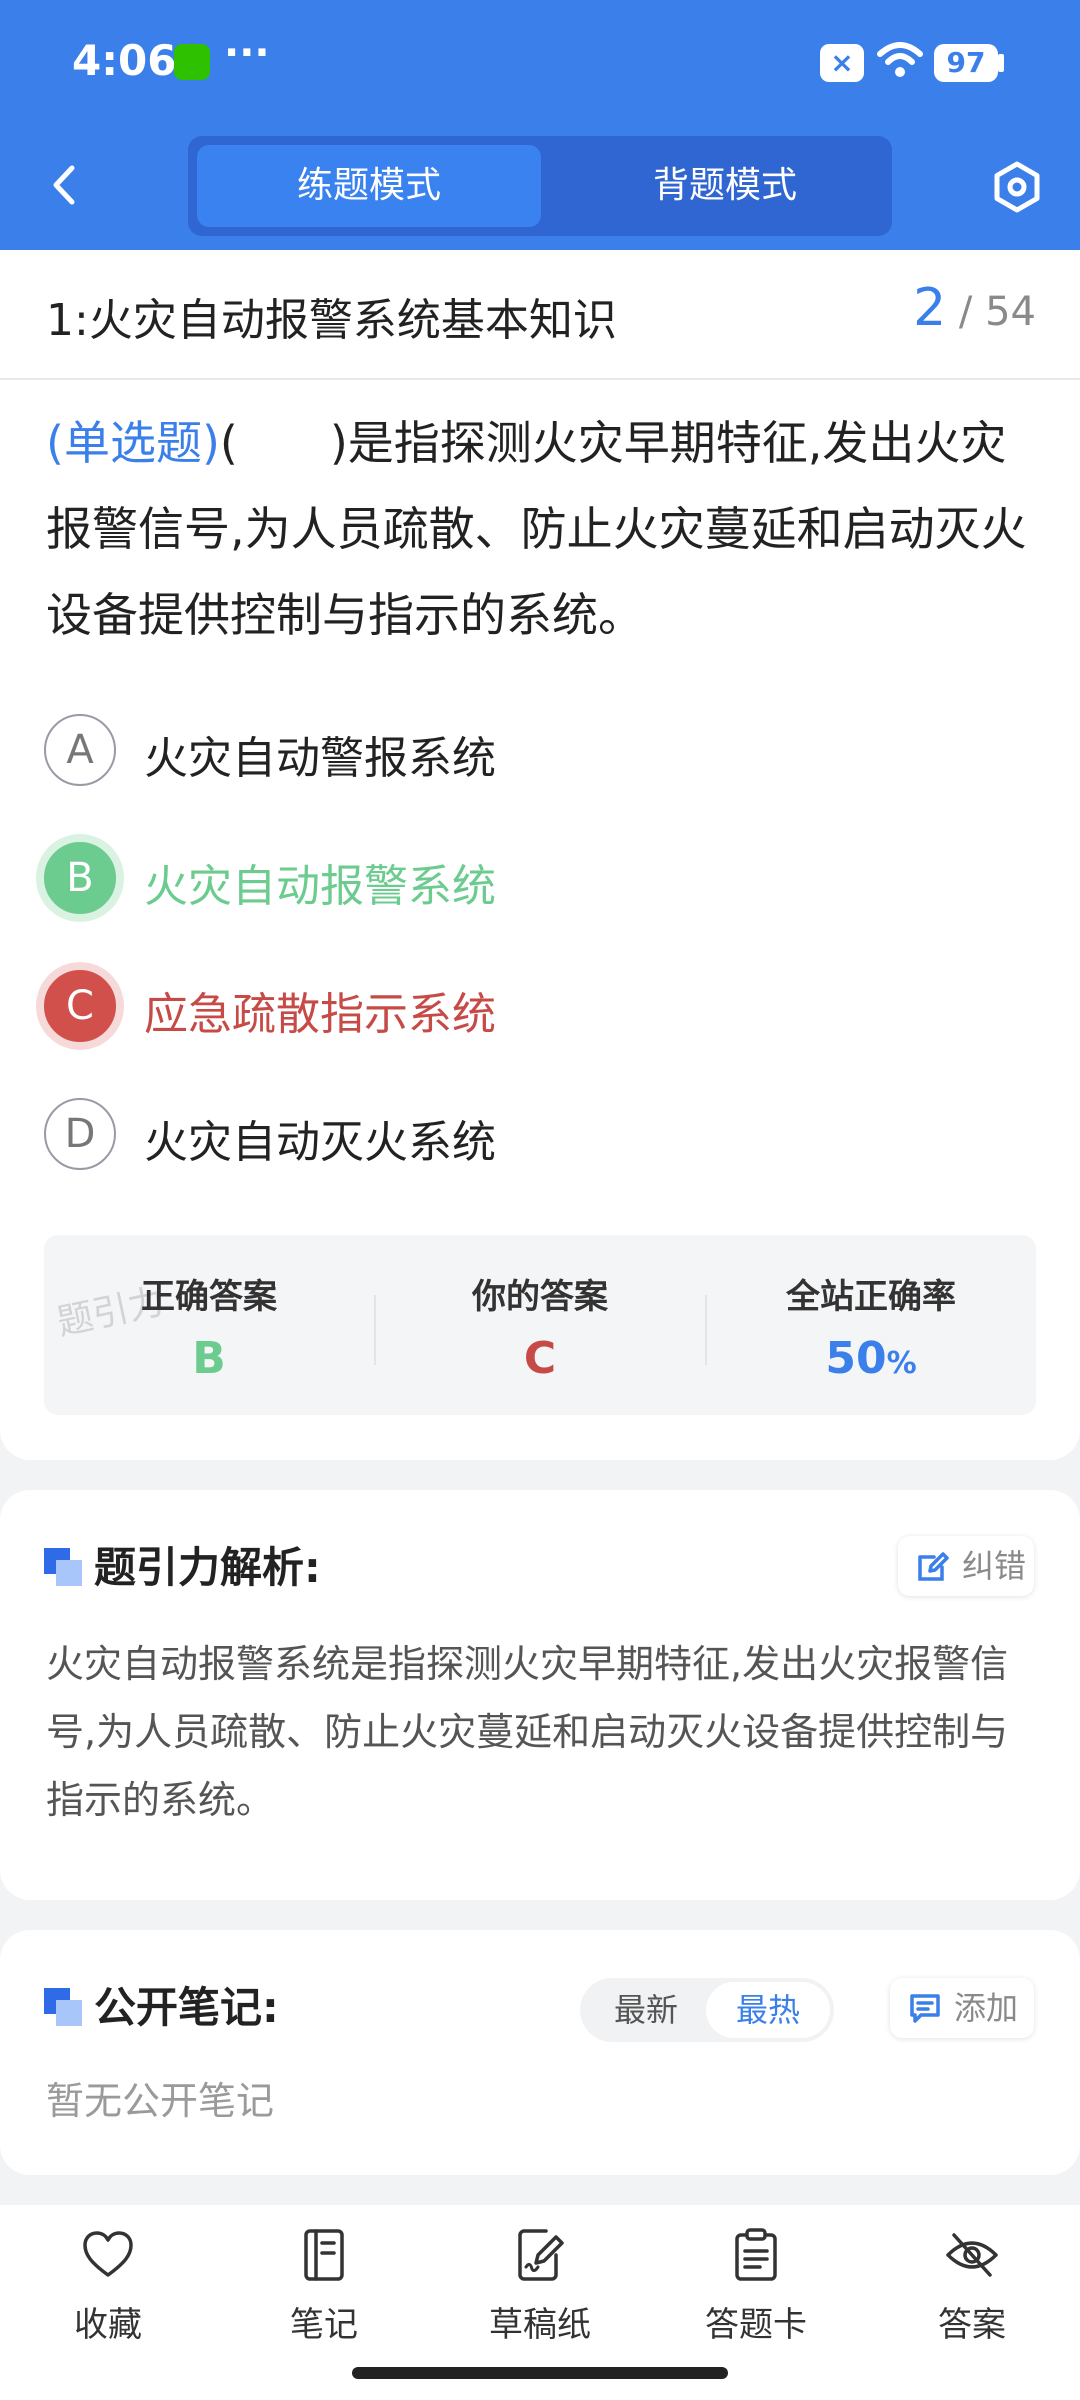 The height and width of the screenshot is (2400, 1080). Describe the element at coordinates (80, 1006) in the screenshot. I see `option-letter: C` at that location.